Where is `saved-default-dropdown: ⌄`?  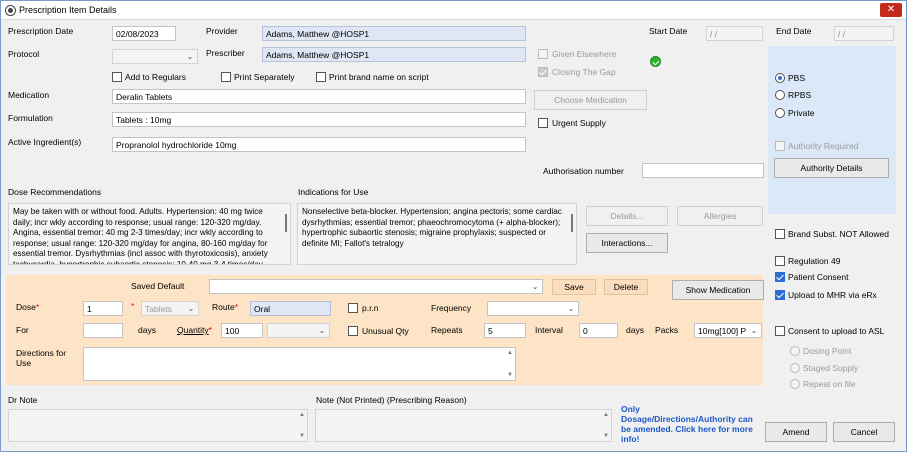 saved-default-dropdown: ⌄ is located at coordinates (376, 286).